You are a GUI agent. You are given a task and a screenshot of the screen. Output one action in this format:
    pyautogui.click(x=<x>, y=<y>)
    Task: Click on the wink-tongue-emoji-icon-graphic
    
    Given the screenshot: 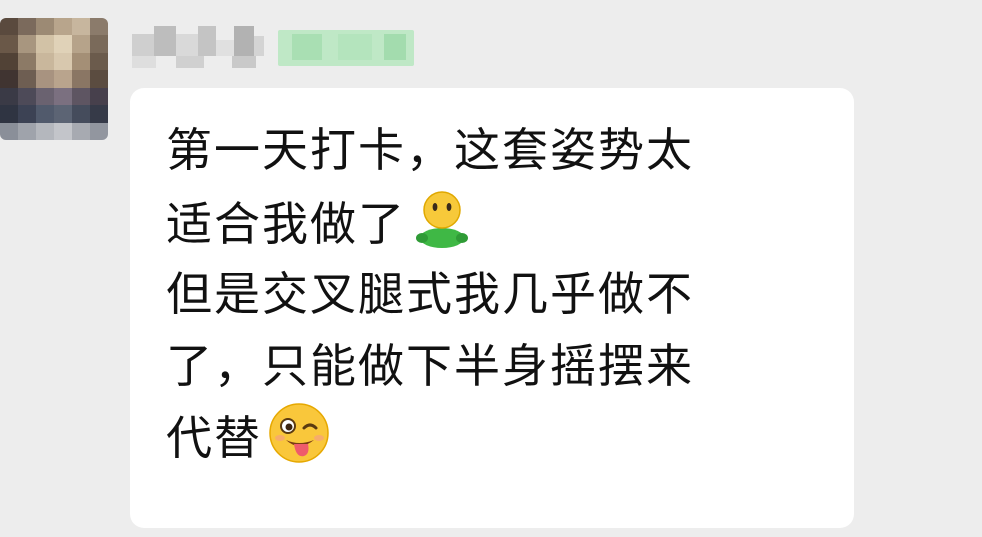 What is the action you would take?
    pyautogui.click(x=299, y=433)
    